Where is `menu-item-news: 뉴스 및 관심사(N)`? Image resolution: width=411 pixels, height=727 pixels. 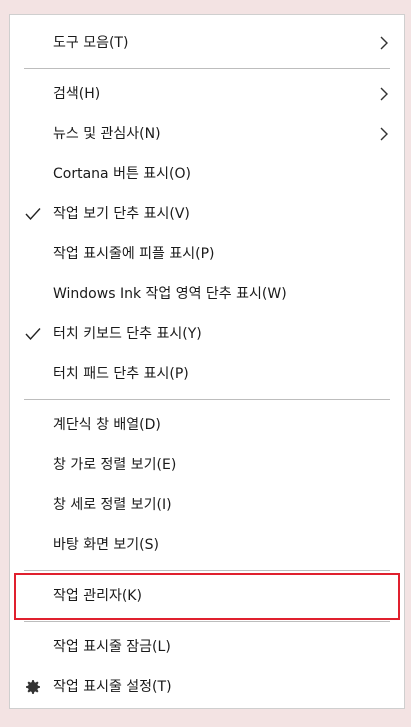 menu-item-news: 뉴스 및 관심사(N) is located at coordinates (207, 134).